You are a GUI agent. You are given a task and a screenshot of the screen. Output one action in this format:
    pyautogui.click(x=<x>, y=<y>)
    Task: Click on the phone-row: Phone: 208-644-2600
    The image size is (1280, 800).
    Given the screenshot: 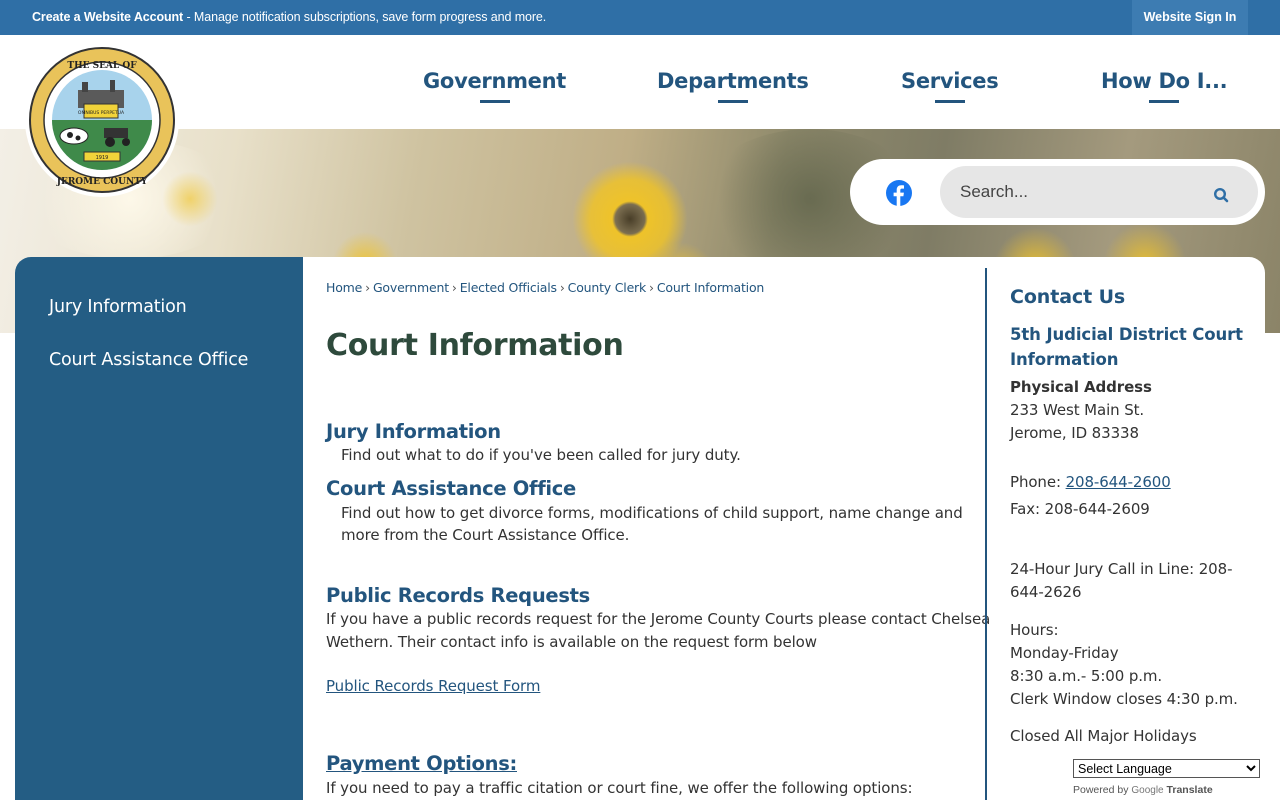 What is the action you would take?
    pyautogui.click(x=1090, y=482)
    